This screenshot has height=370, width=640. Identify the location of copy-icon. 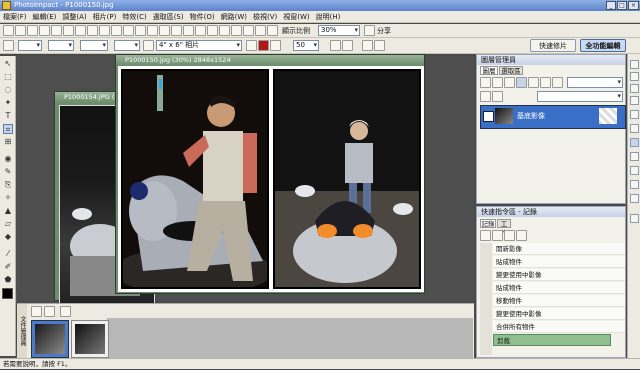
(104, 30).